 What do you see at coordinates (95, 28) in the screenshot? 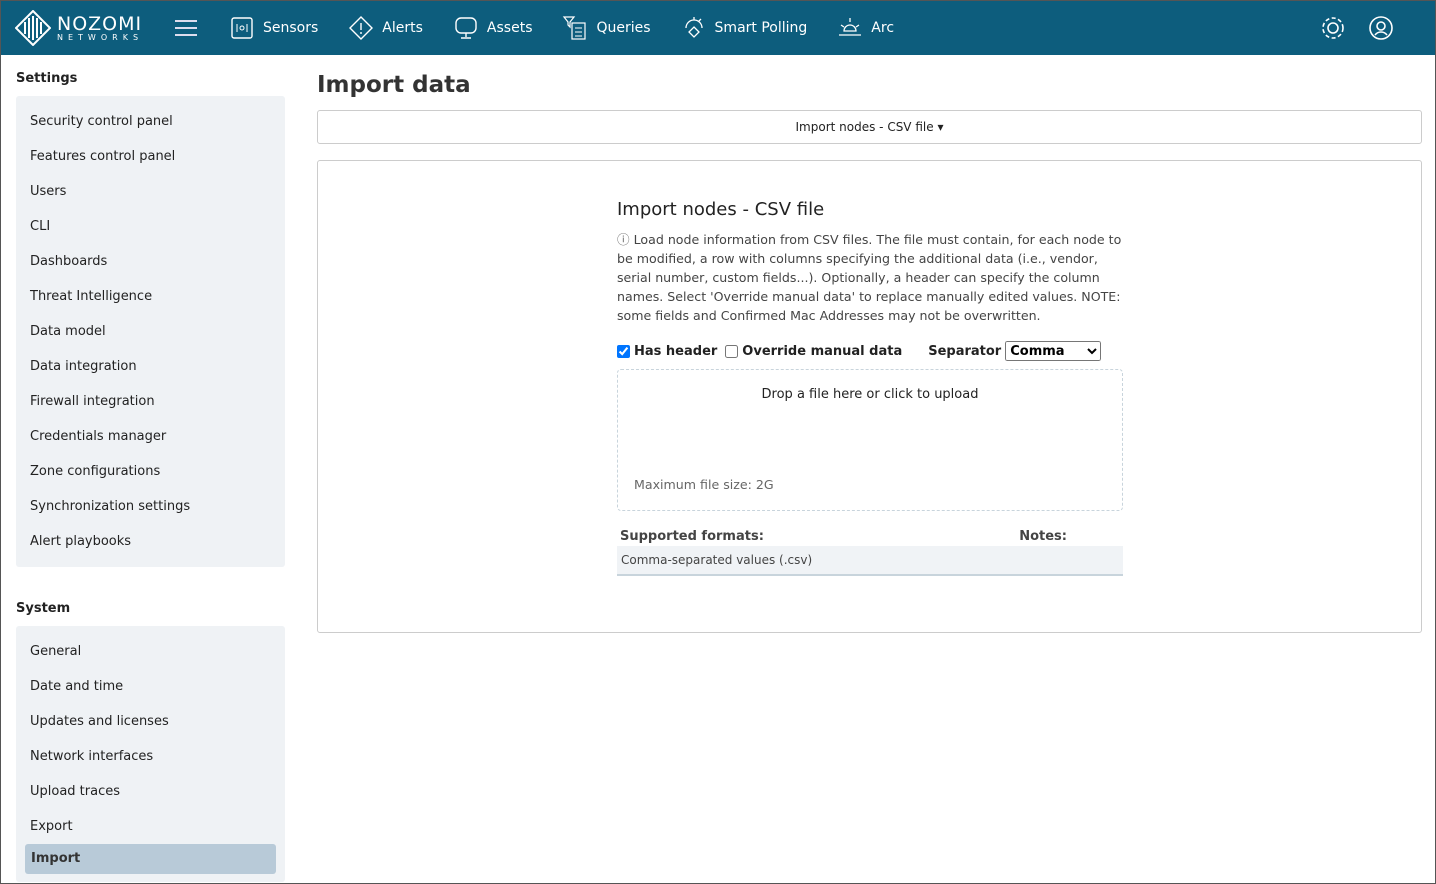
I see `logo: NOZOMI NETWORKS` at bounding box center [95, 28].